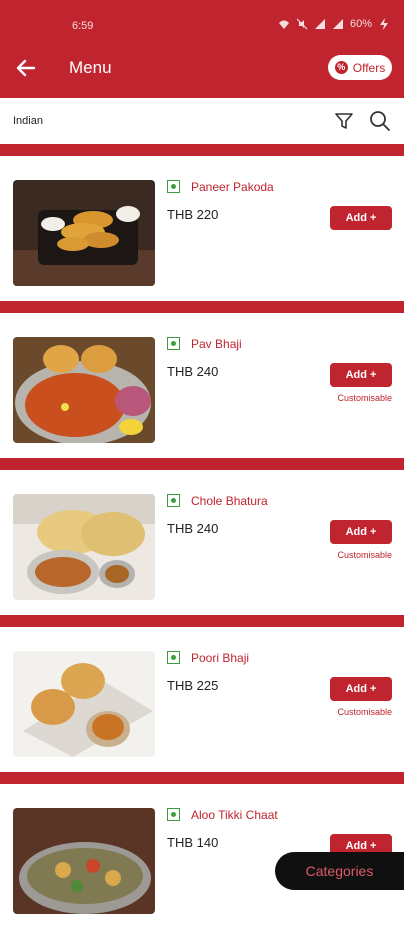 Image resolution: width=404 pixels, height=929 pixels. I want to click on item-name: Paneer Pakoda, so click(232, 187).